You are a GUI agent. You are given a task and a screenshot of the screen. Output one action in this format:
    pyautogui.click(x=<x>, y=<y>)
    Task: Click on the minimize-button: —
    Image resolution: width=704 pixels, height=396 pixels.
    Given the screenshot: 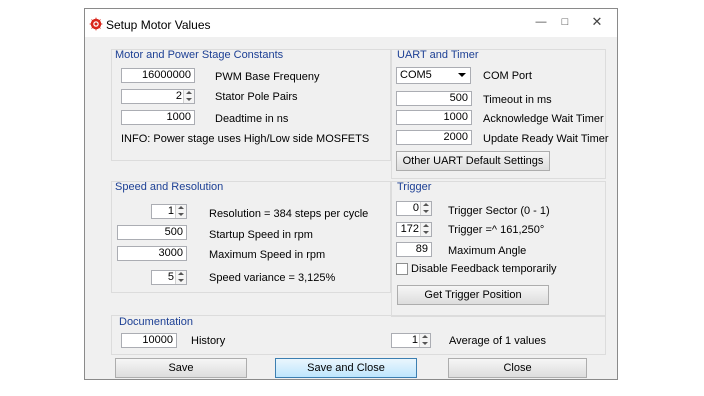 What is the action you would take?
    pyautogui.click(x=541, y=22)
    